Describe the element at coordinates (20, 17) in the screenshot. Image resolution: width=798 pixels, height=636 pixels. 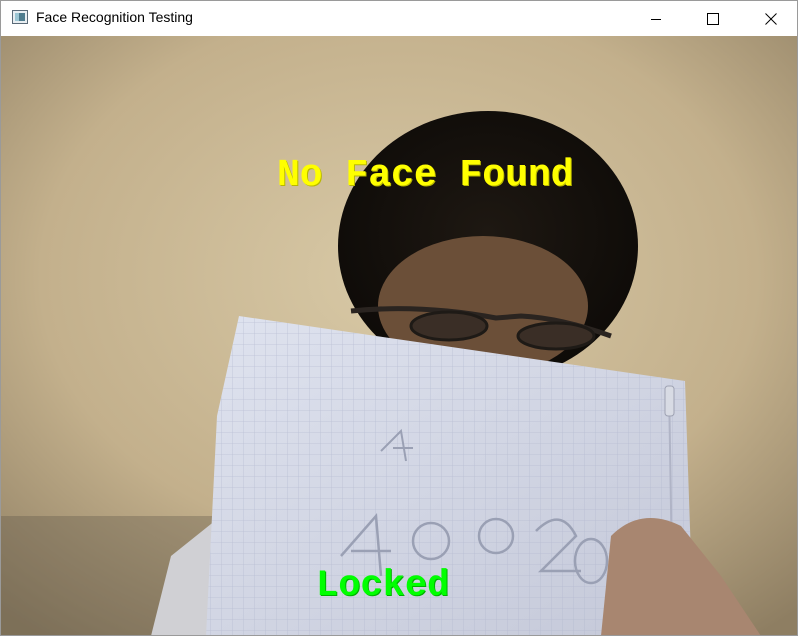
I see `app-window-icon` at that location.